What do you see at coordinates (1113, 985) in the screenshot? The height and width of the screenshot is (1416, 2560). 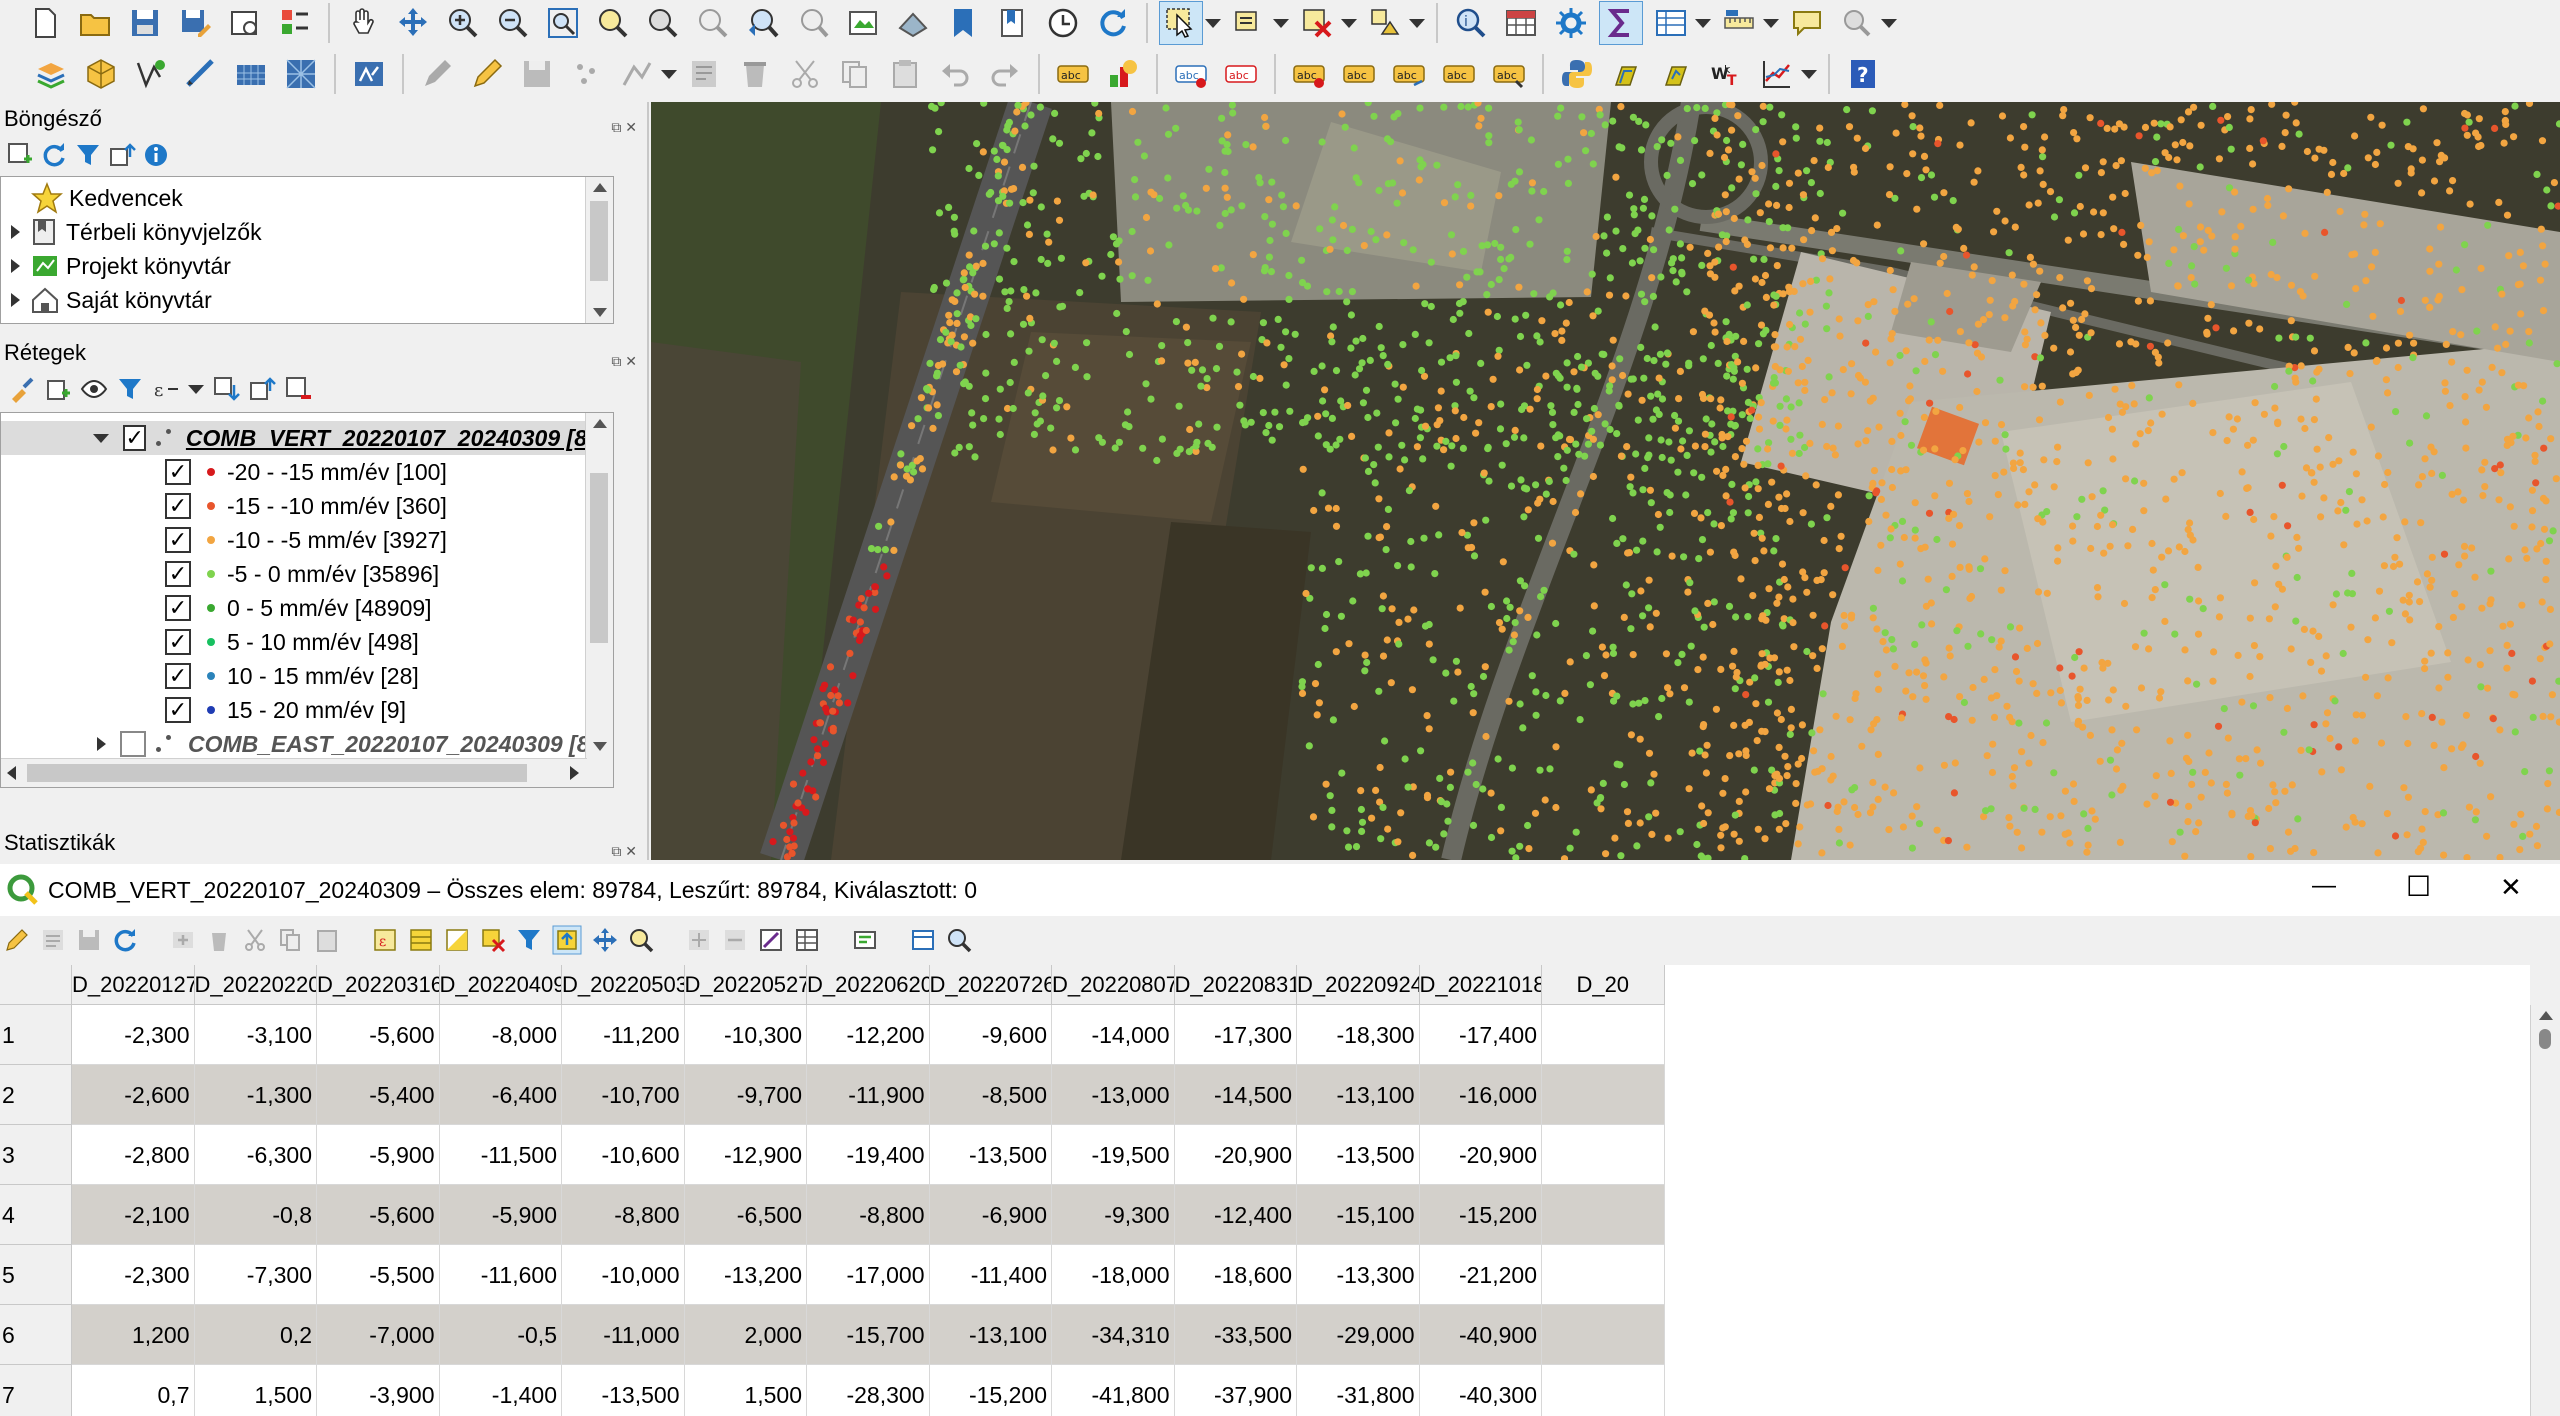 I see `column-header: D_20220807` at bounding box center [1113, 985].